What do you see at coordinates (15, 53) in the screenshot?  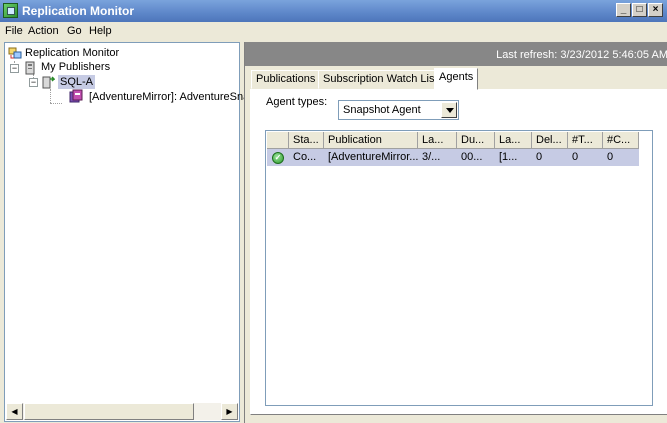 I see `replication-monitor-icon` at bounding box center [15, 53].